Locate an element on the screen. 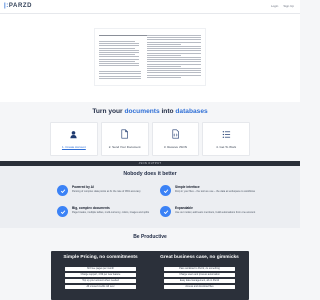 This screenshot has width=320, height=300. pricing-item: Pass workload to Parzd, do something is located at coordinates (199, 269).